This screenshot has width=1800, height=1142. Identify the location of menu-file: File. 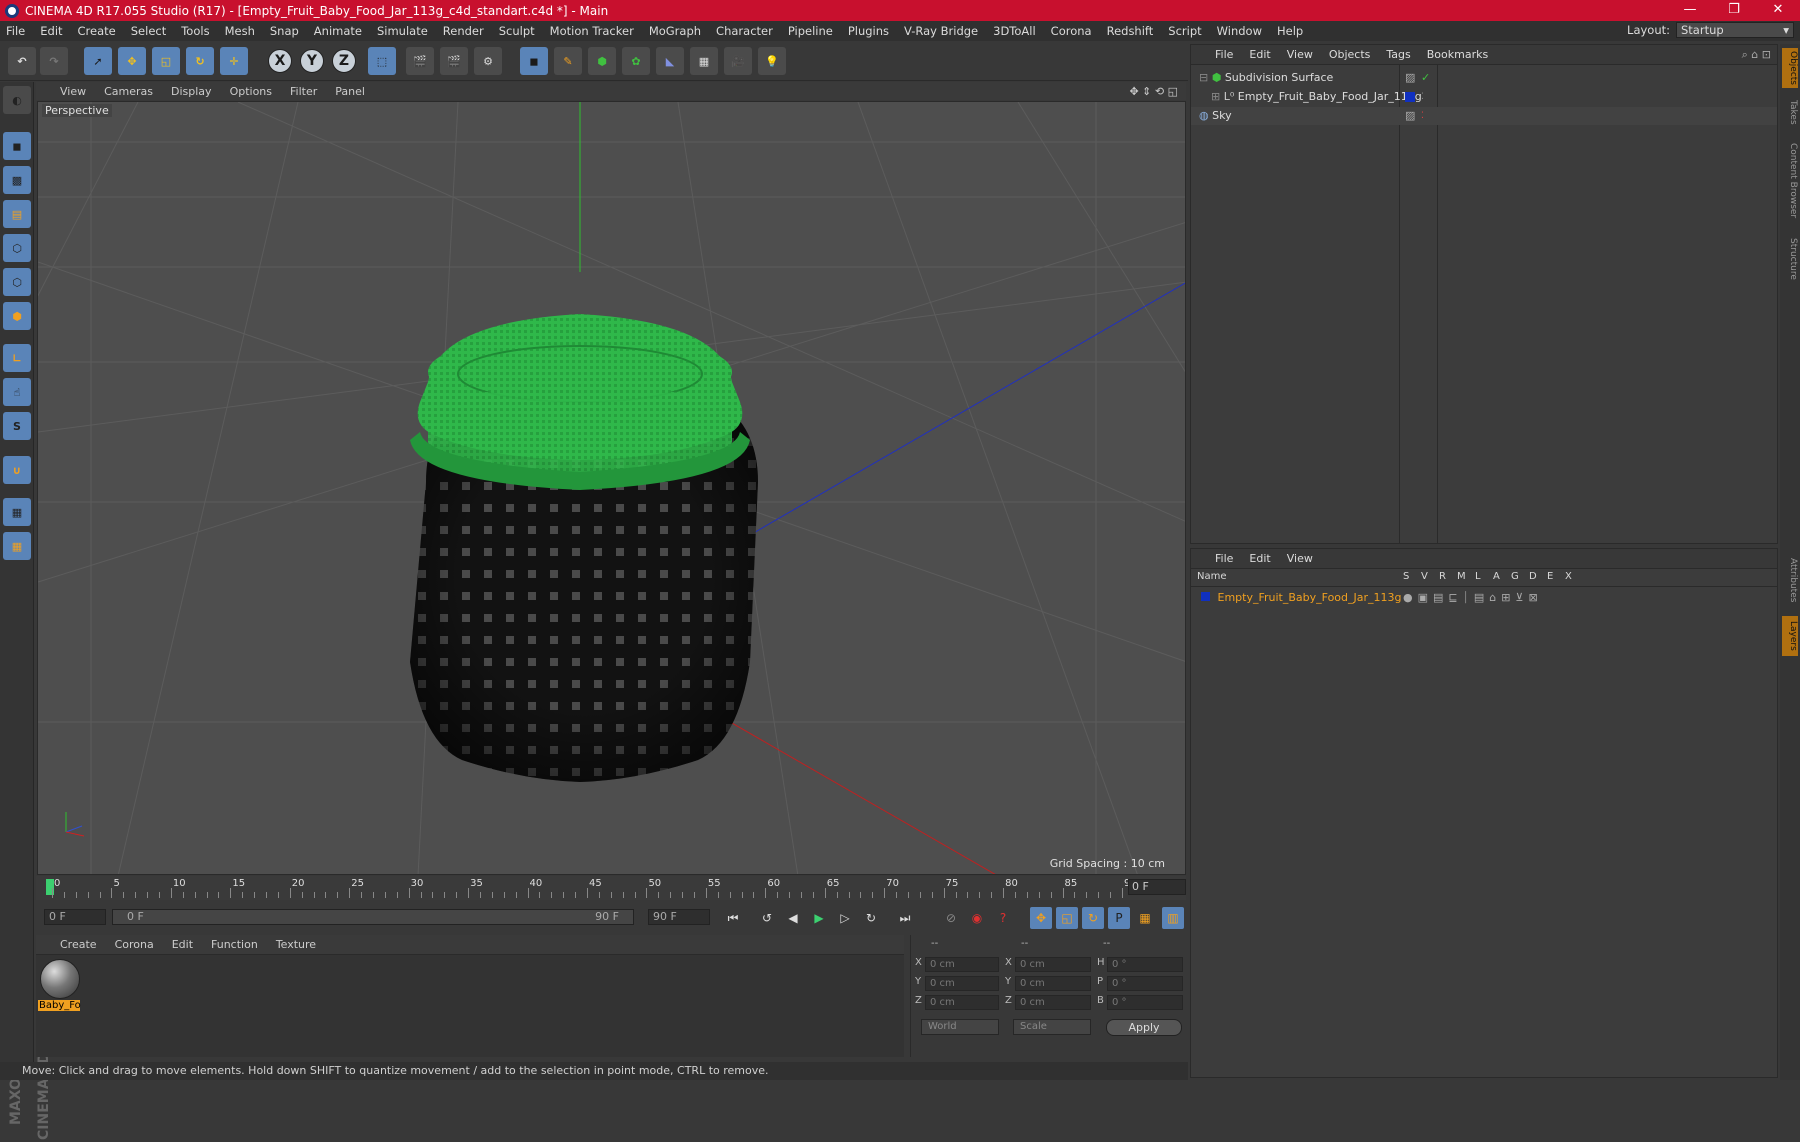
(15, 31).